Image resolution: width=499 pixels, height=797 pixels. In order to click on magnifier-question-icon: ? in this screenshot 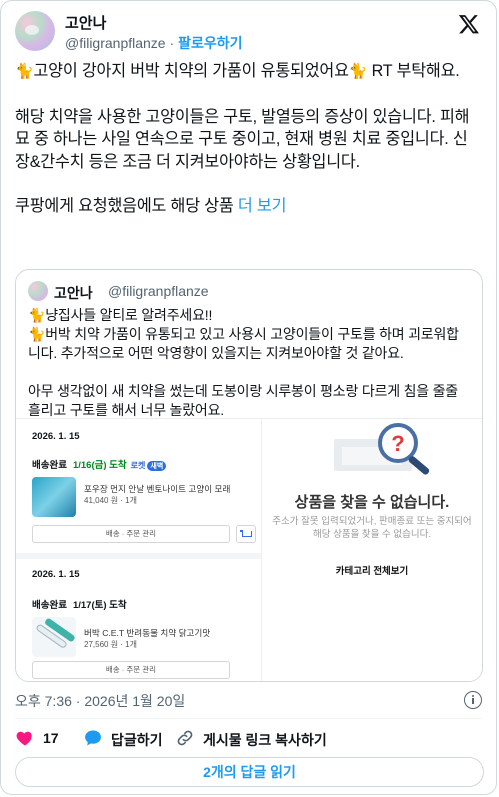, I will do `click(382, 449)`.